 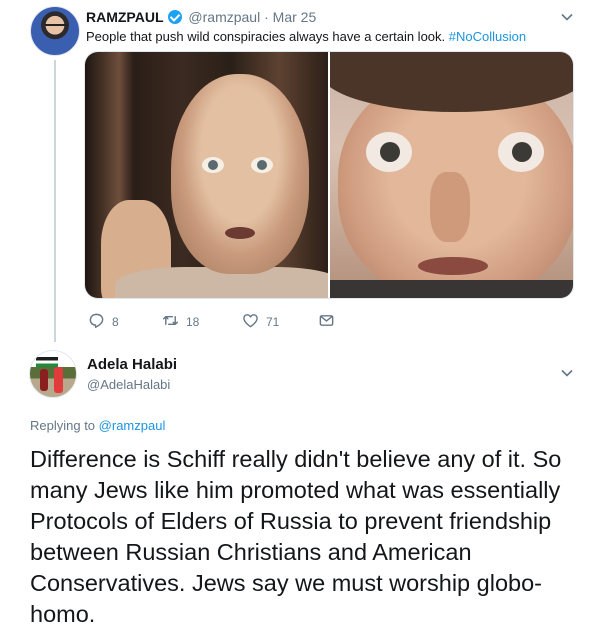 I want to click on hashtag-link: #NoCollusion, so click(x=487, y=36).